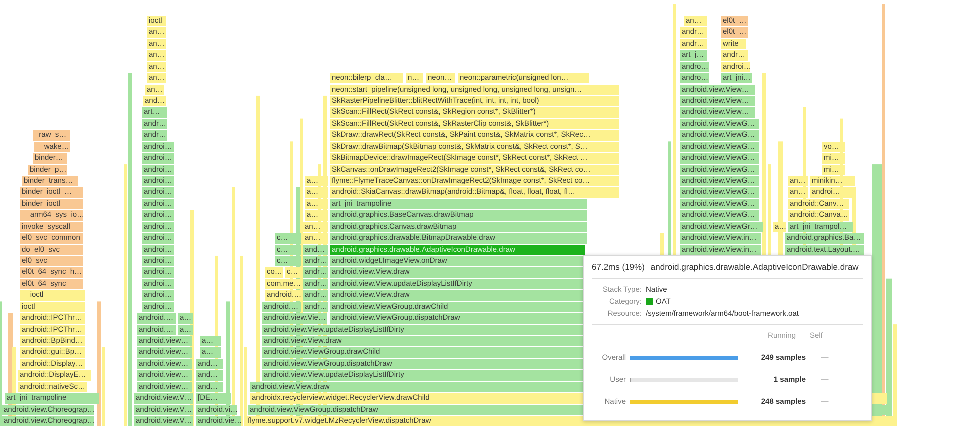  Describe the element at coordinates (618, 267) in the screenshot. I see `duration-text: 67.2ms (19%)` at that location.